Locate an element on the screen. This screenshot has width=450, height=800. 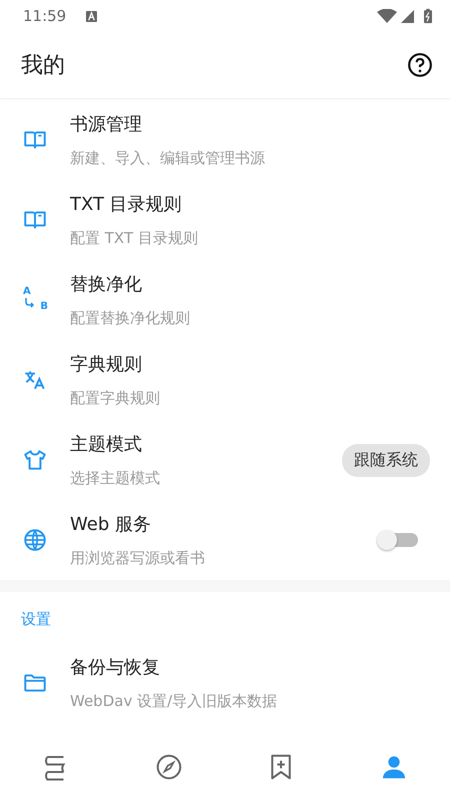
globe-icon is located at coordinates (35, 540).